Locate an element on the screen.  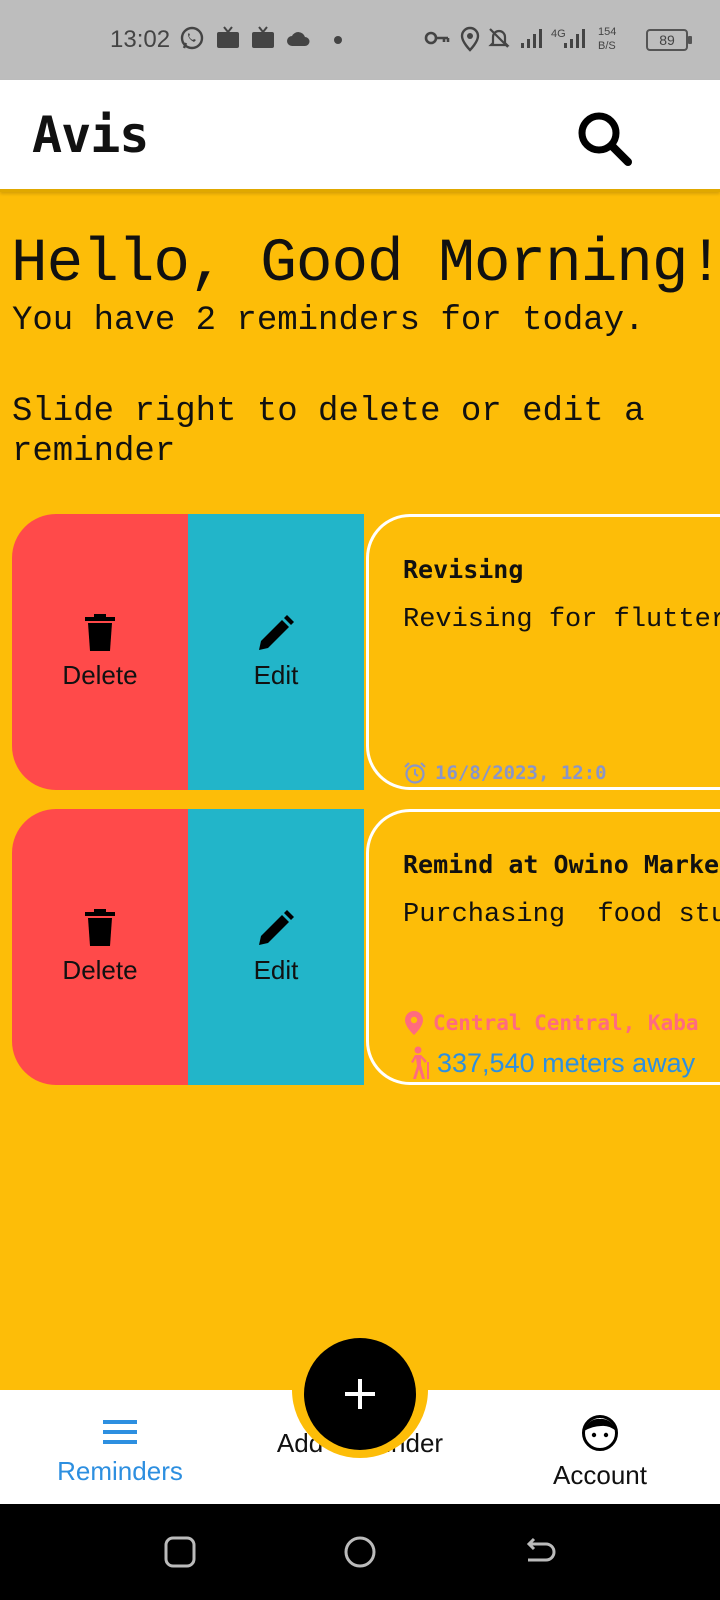
home-icon is located at coordinates (360, 1552).